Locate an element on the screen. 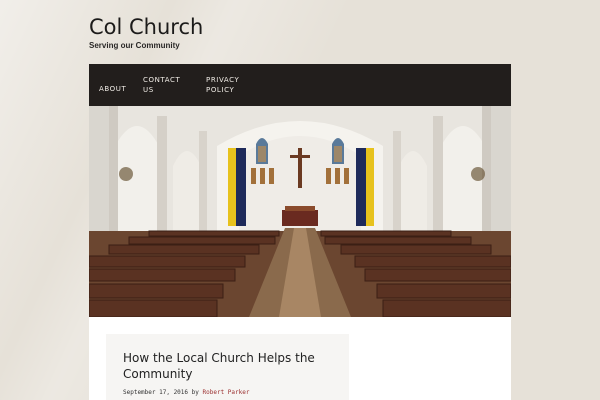  site-tagline: Serving our Community is located at coordinates (134, 45).